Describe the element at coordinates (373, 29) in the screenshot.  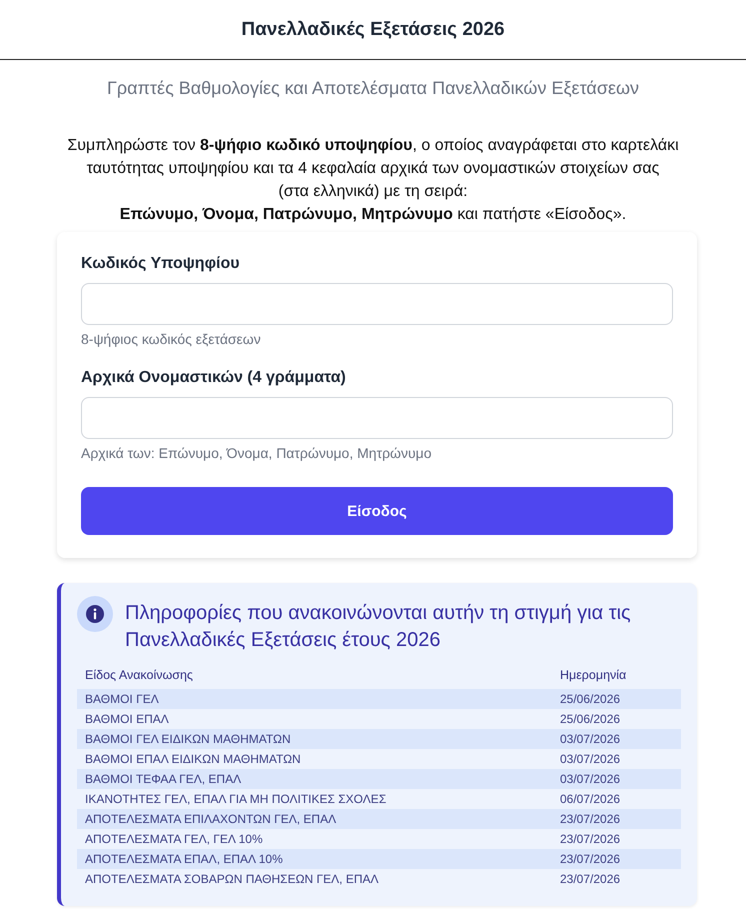
I see `page-title: Πανελλαδικές Εξετάσεις 2026` at that location.